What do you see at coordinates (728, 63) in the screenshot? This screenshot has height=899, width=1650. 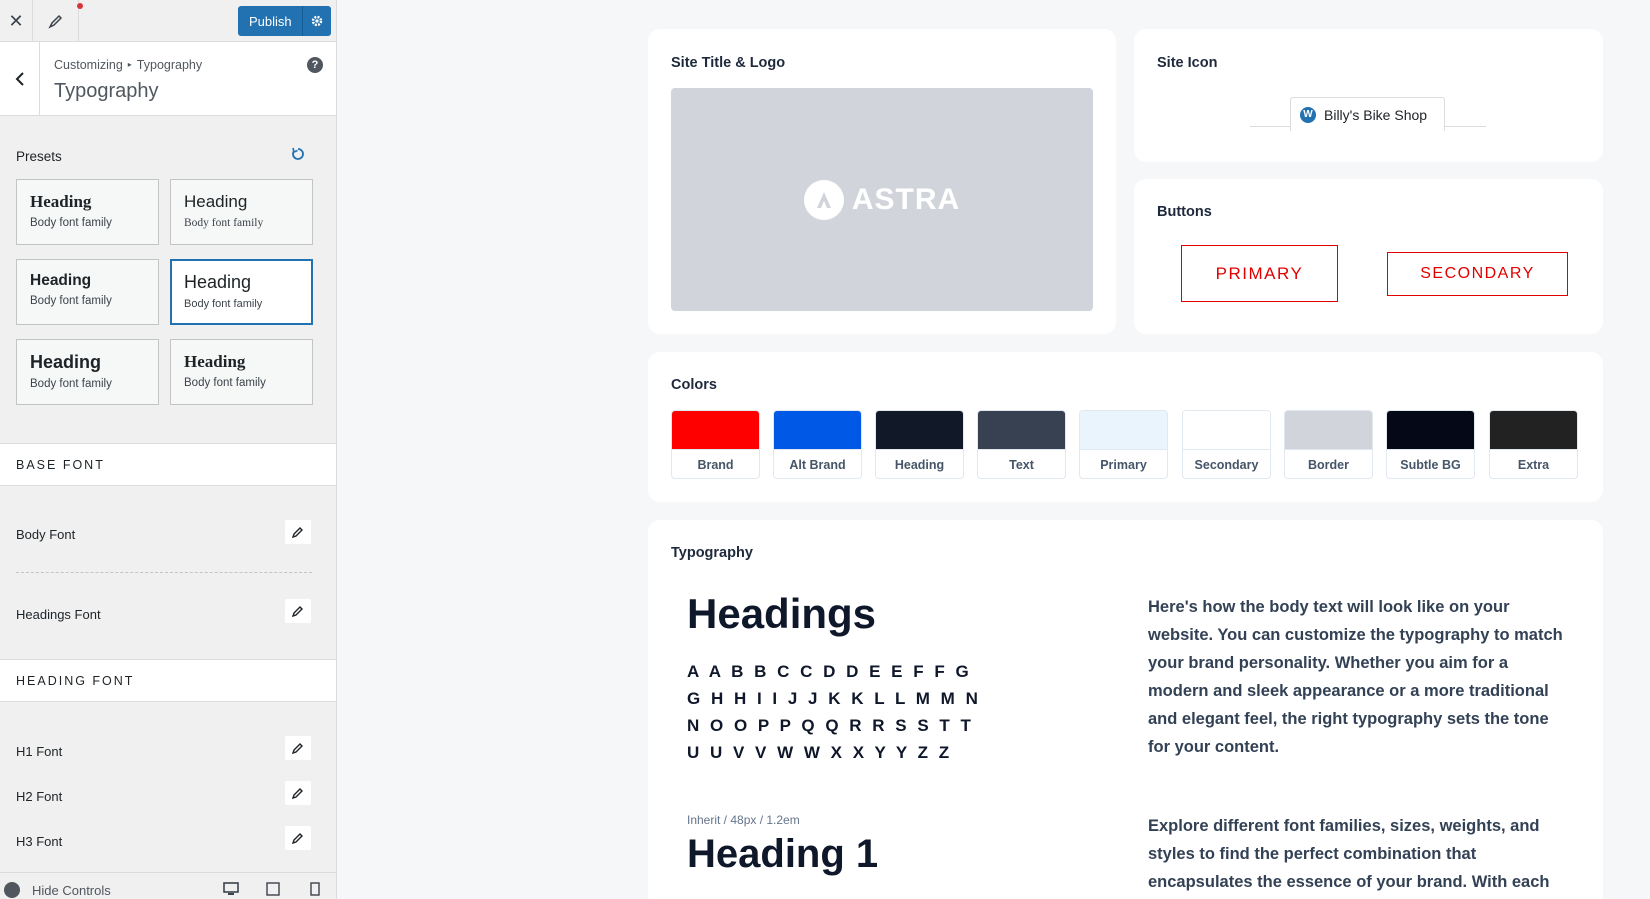 I see `site-title-logo-heading: Site Title & Logo` at bounding box center [728, 63].